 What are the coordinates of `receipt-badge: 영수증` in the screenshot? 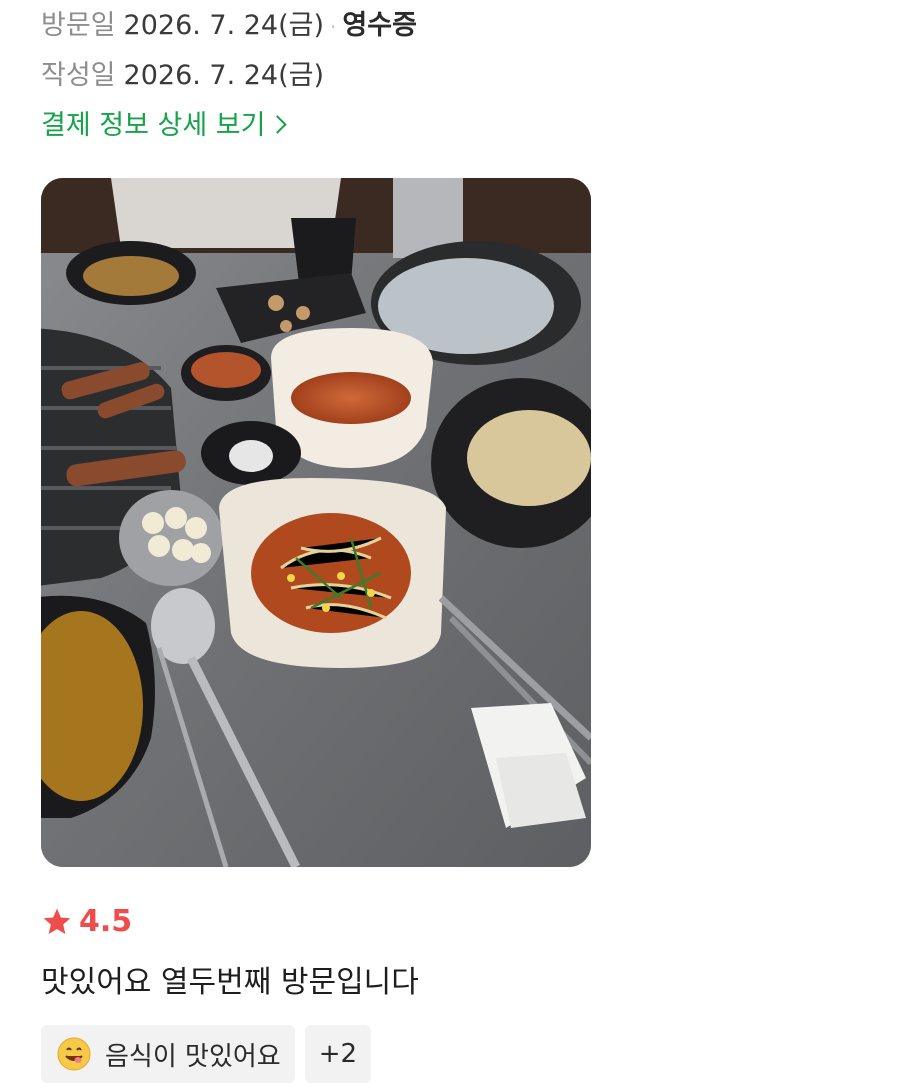 It's located at (379, 25).